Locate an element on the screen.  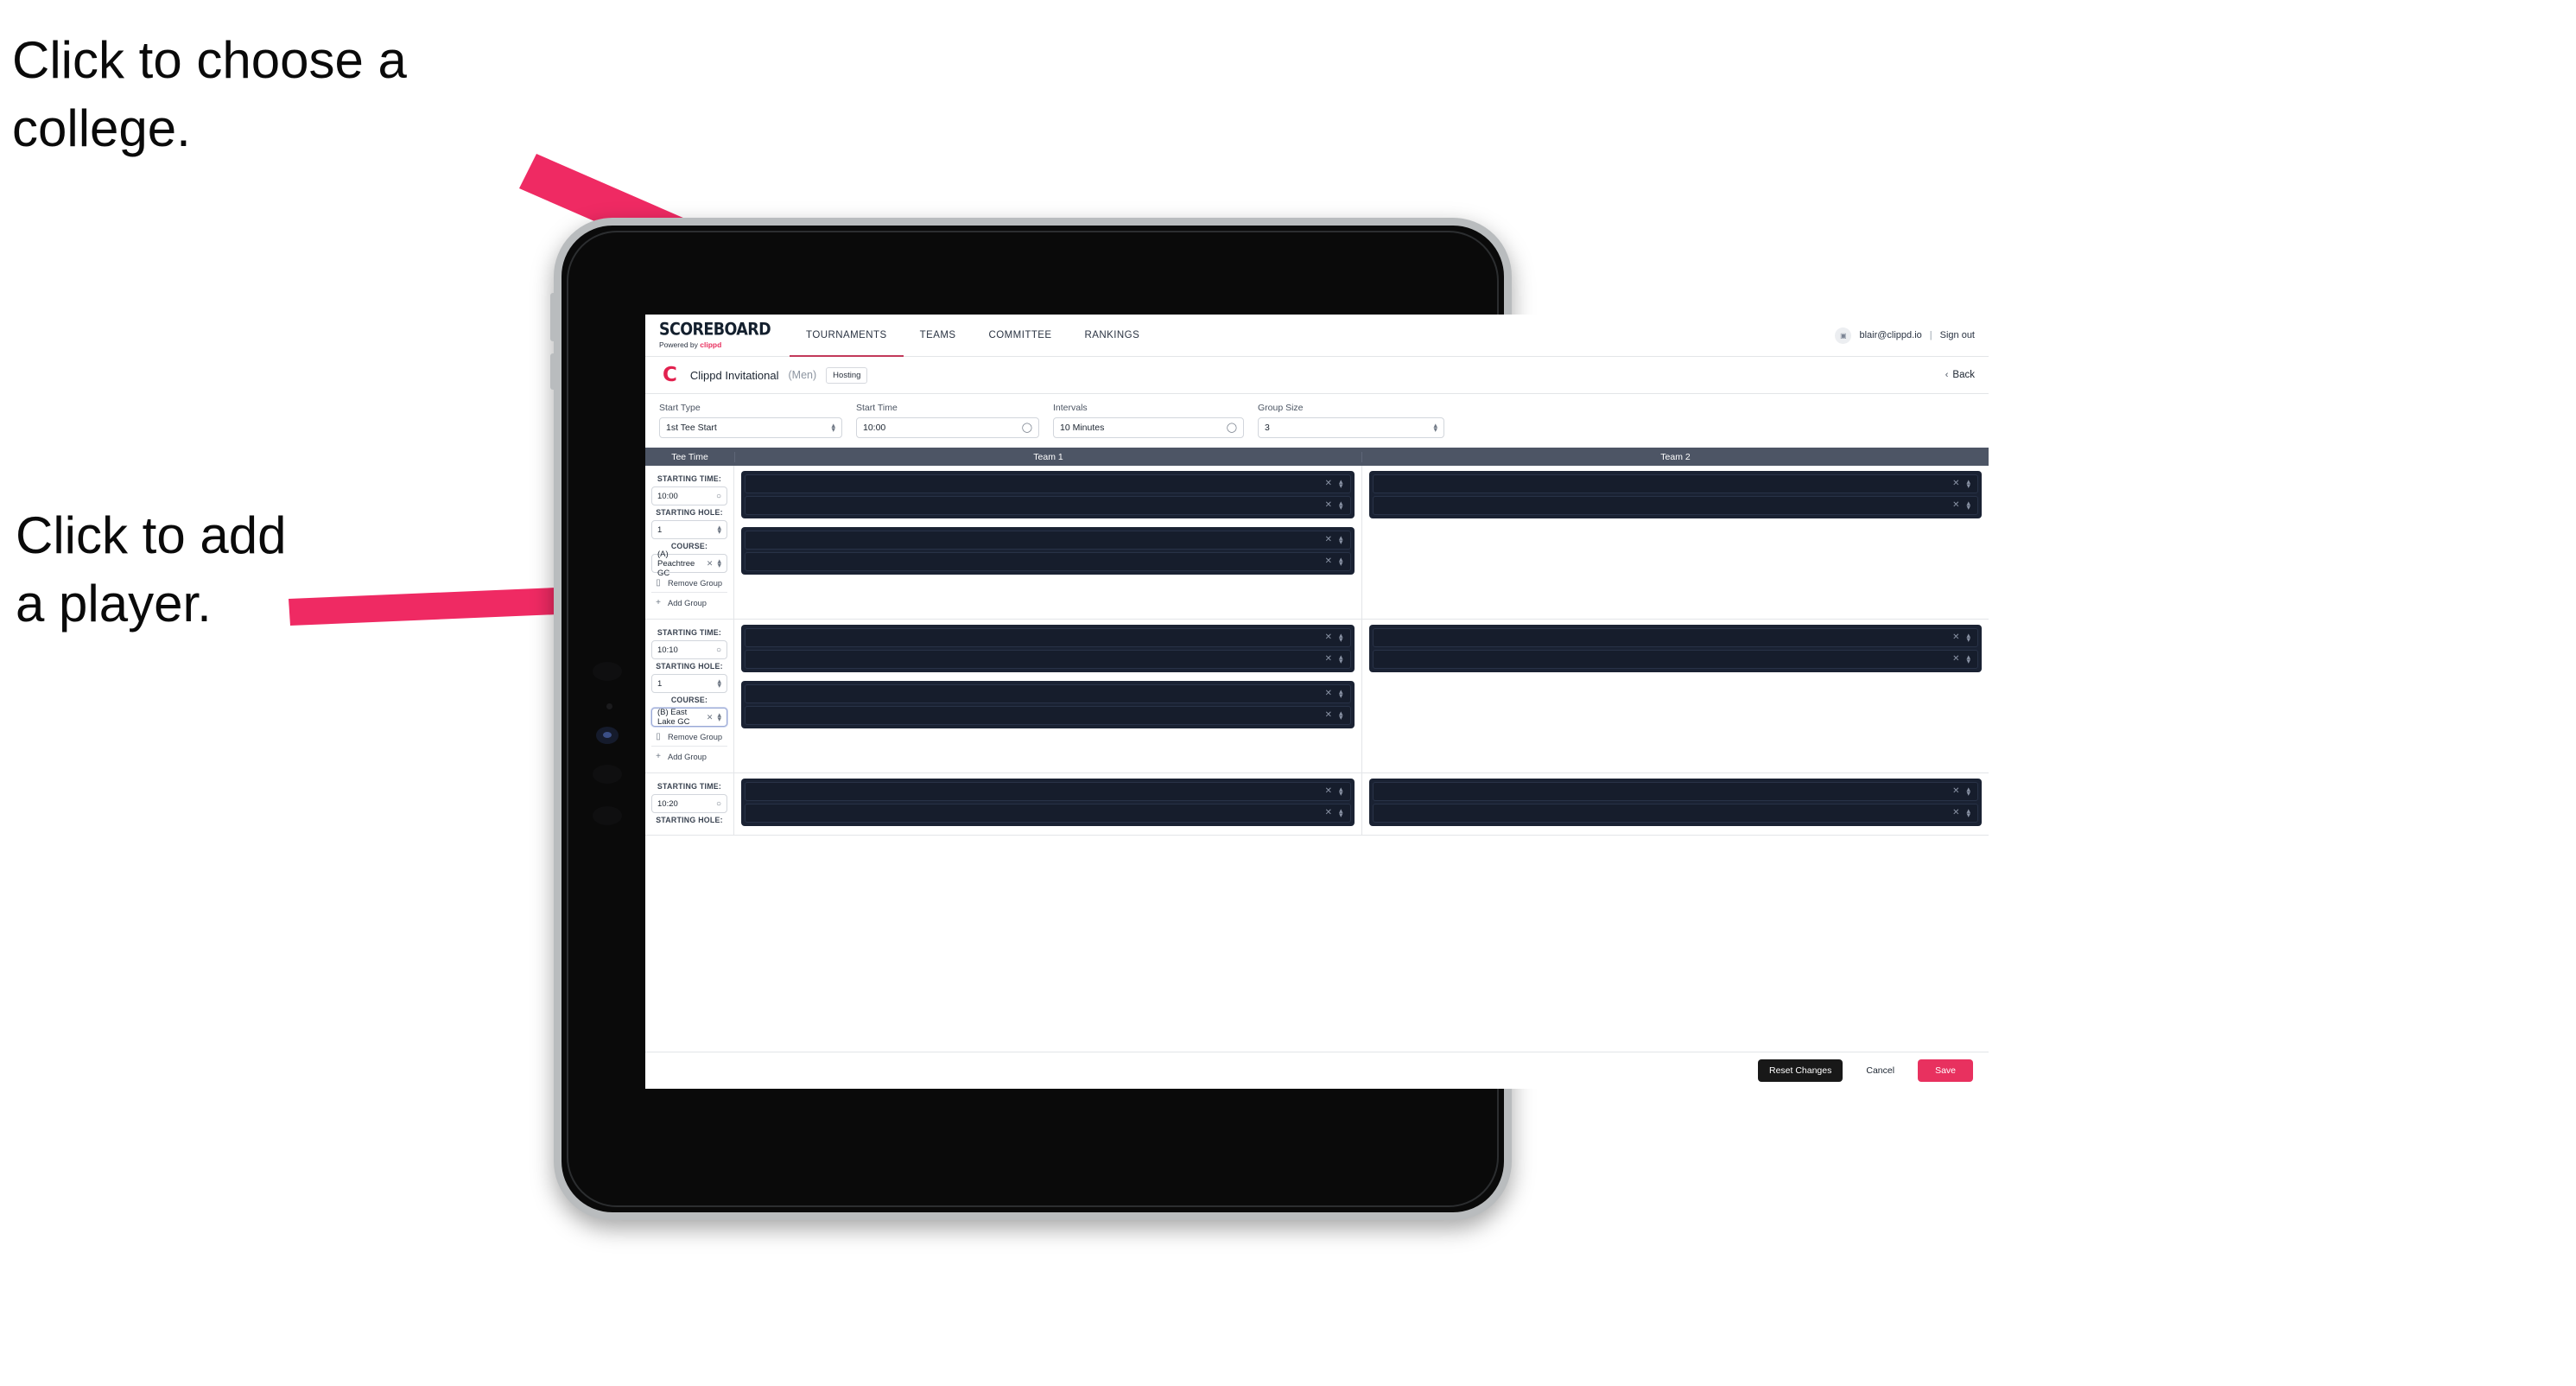
remove-group-button: ▯ Remove Group is located at coordinates (689, 736).